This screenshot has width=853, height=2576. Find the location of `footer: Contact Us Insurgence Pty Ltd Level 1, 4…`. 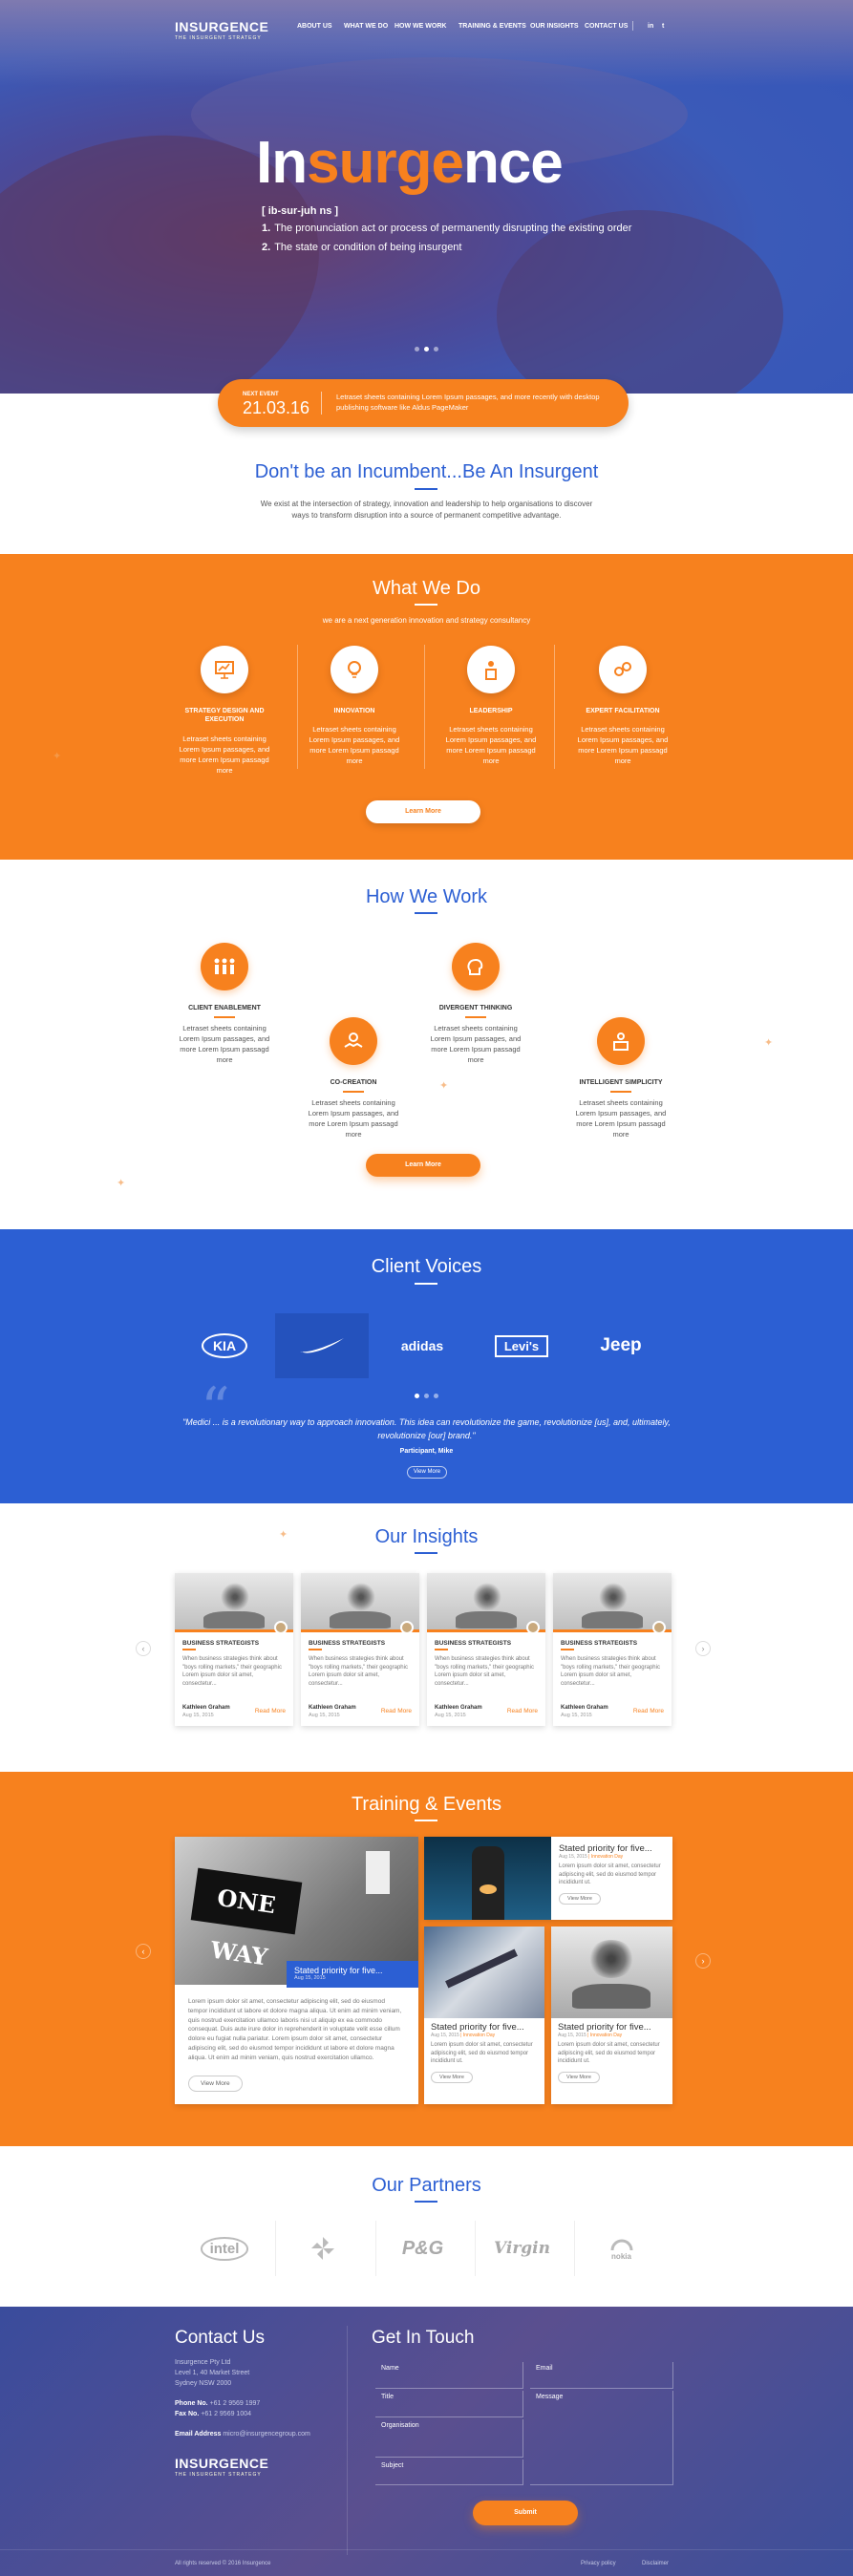

footer: Contact Us Insurgence Pty Ltd Level 1, 4… is located at coordinates (426, 2441).